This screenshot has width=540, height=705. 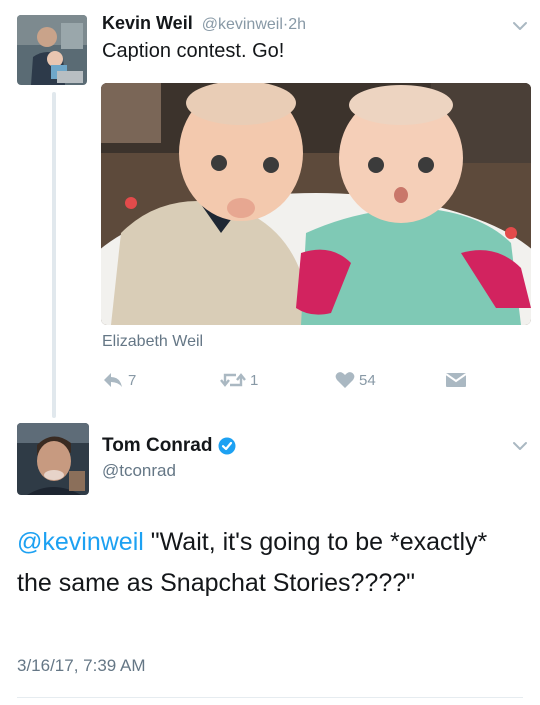 What do you see at coordinates (367, 380) in the screenshot?
I see `like-count: 54` at bounding box center [367, 380].